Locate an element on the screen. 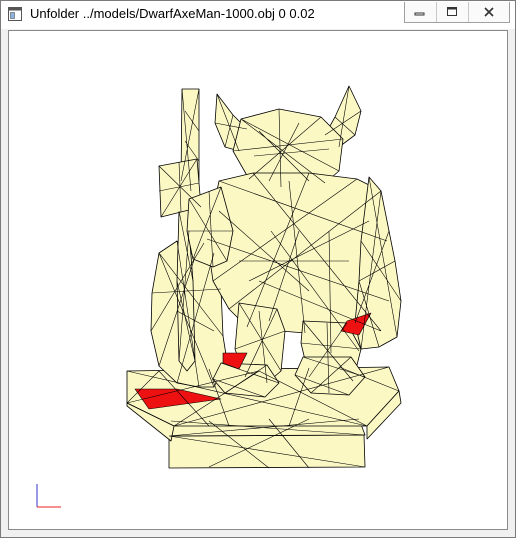  minimize-icon is located at coordinates (419, 14).